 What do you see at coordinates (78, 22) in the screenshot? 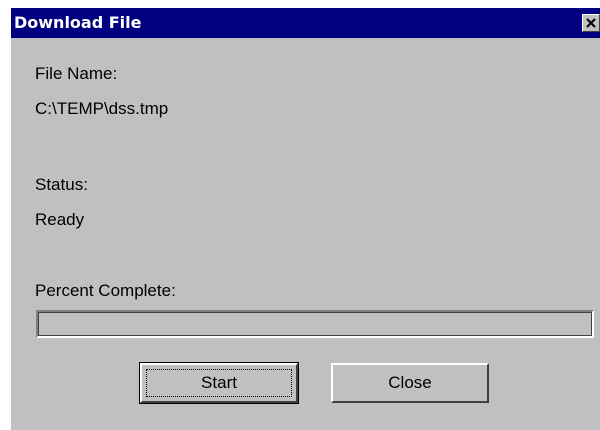
I see `window-title: Download File` at bounding box center [78, 22].